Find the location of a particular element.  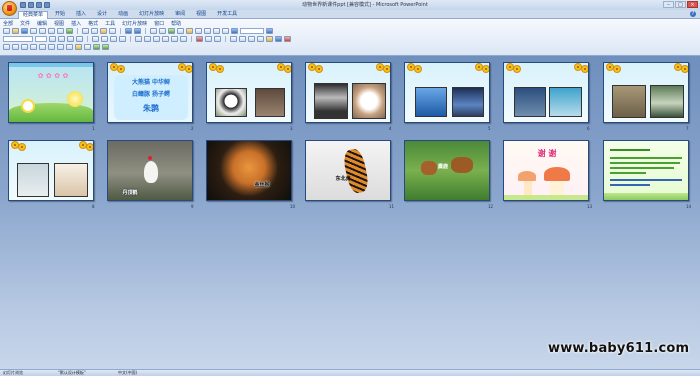

slide-thumbnail: 金丝猴 is located at coordinates (249, 170).